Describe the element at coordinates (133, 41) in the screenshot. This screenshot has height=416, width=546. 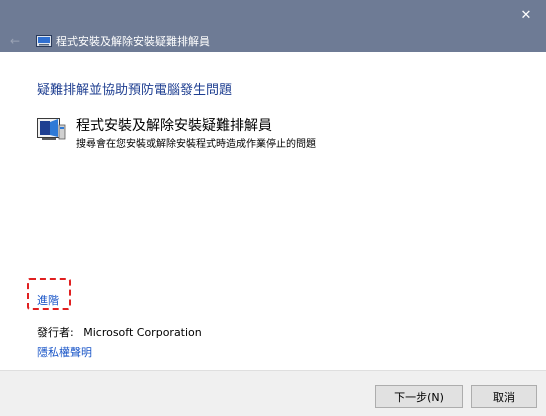
I see `window-title: 程式安裝及解除安裝疑難排解員` at that location.